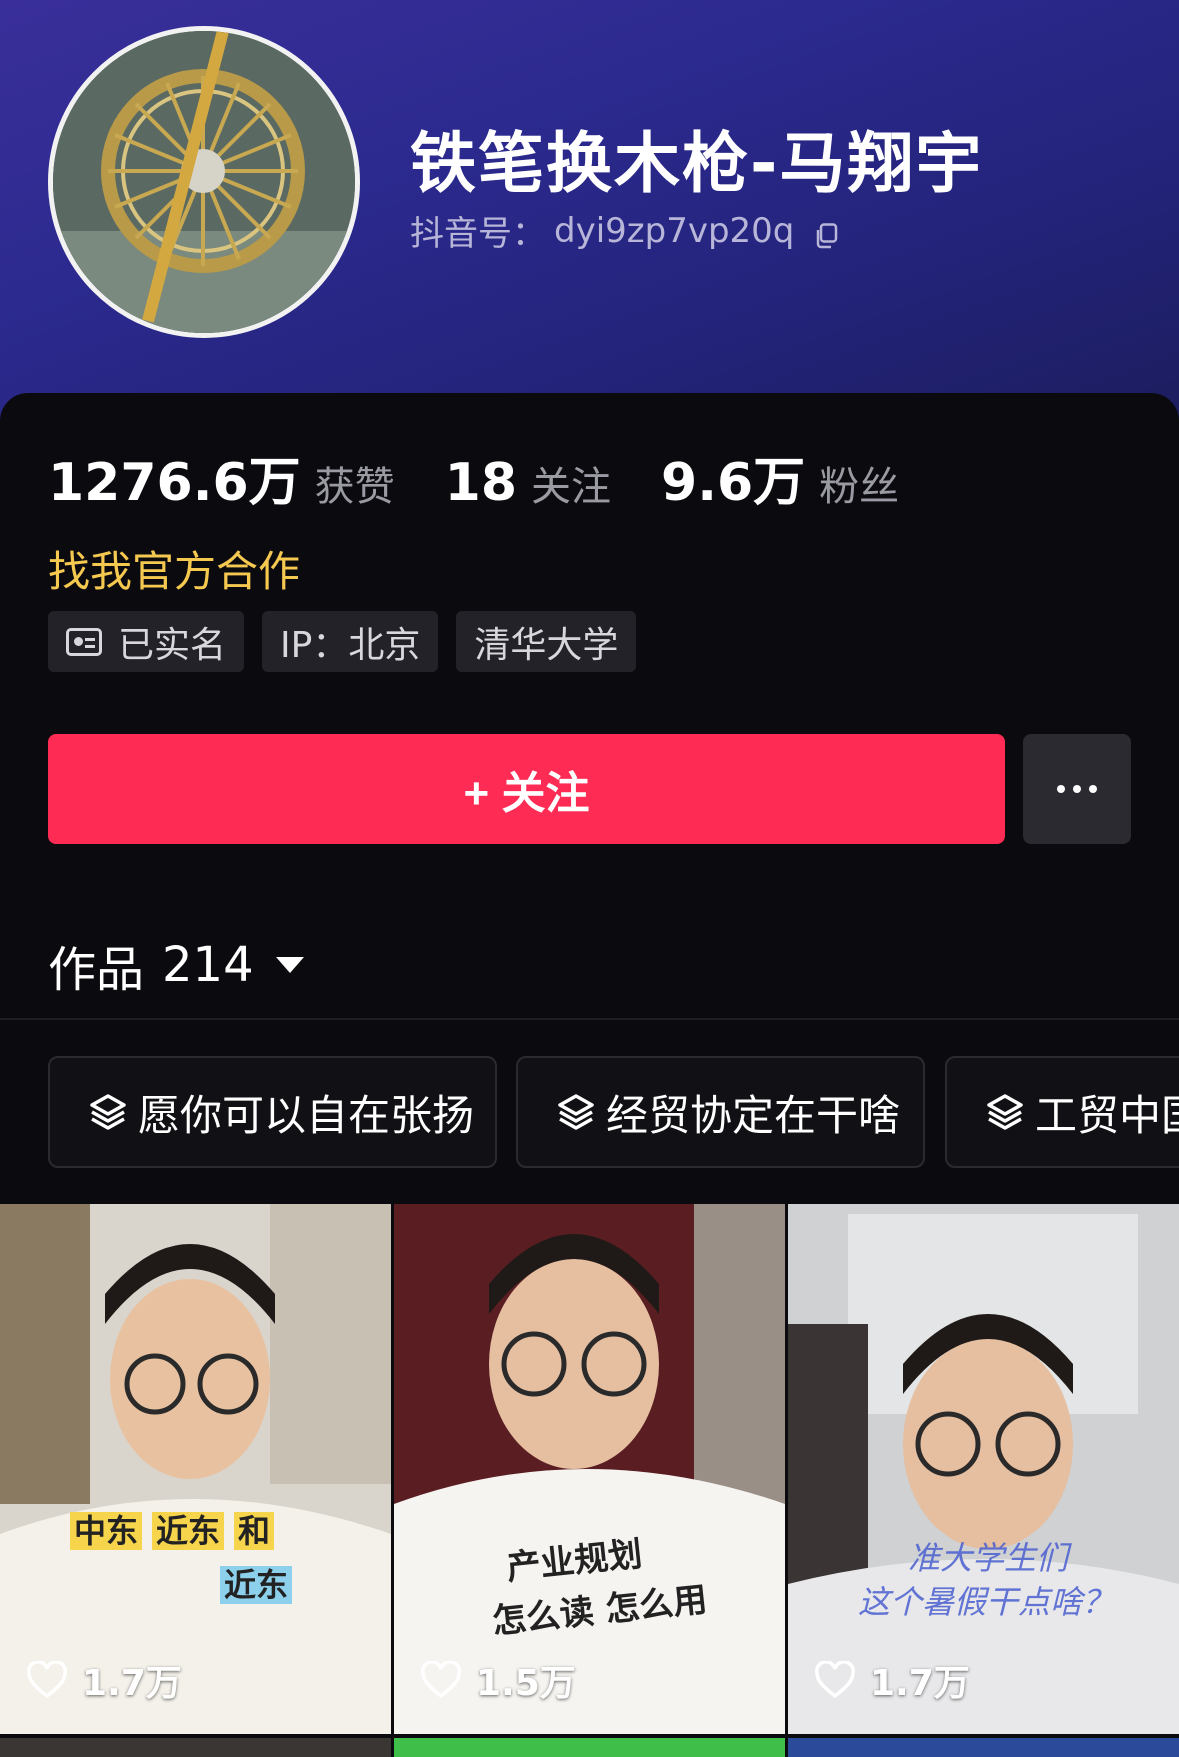 This screenshot has width=1179, height=1757. I want to click on works-label: 作品, so click(96, 970).